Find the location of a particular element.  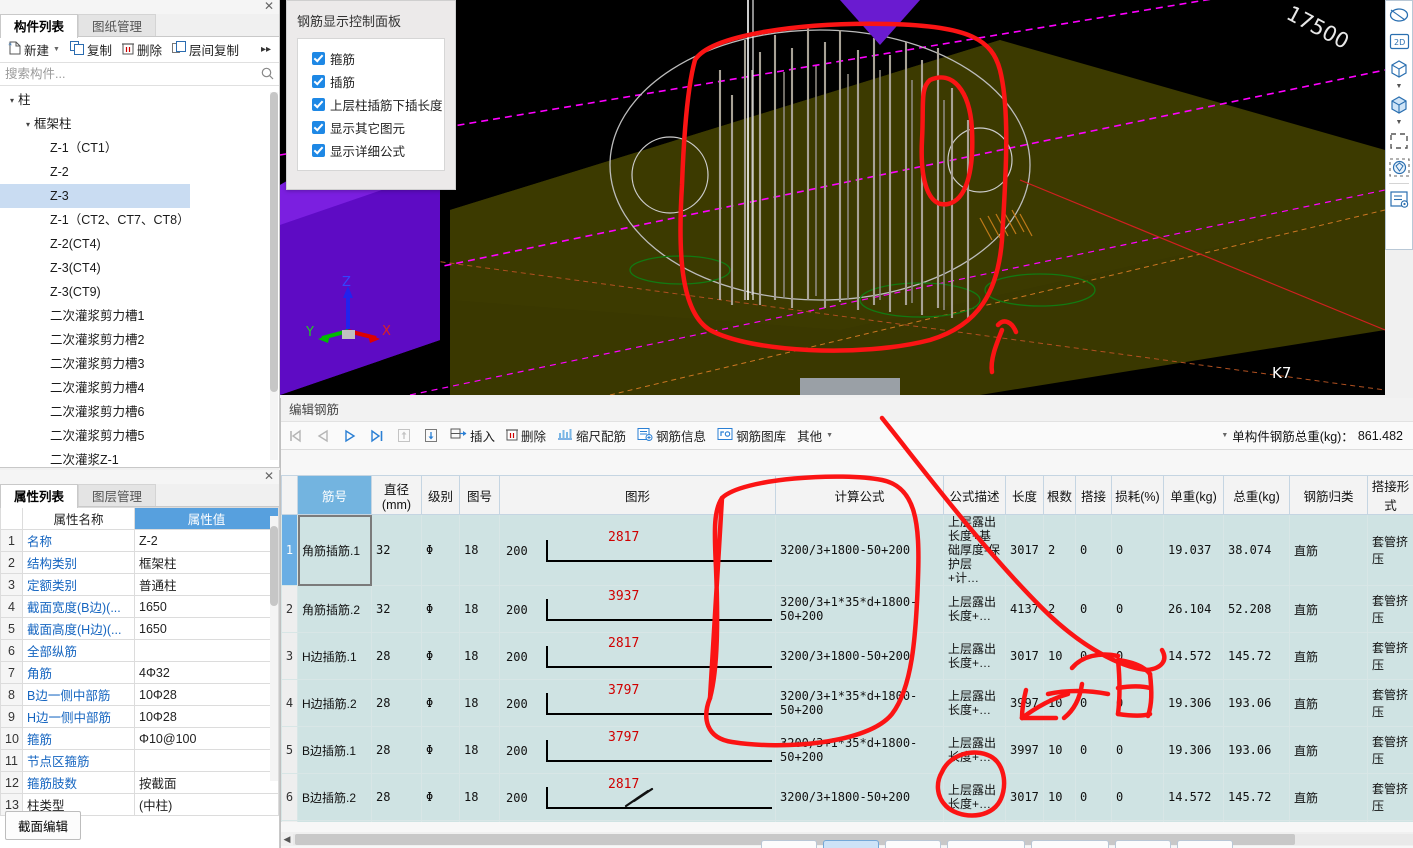

property-row: 4 截面宽度(B边)(... 1650 is located at coordinates (139, 606).